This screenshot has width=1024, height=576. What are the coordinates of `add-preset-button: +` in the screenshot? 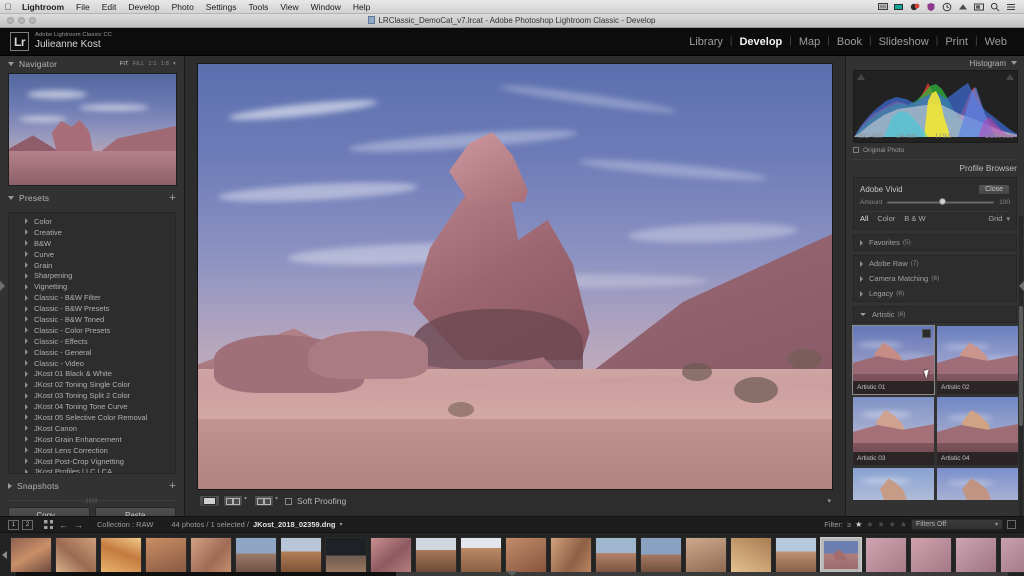 It's located at (172, 198).